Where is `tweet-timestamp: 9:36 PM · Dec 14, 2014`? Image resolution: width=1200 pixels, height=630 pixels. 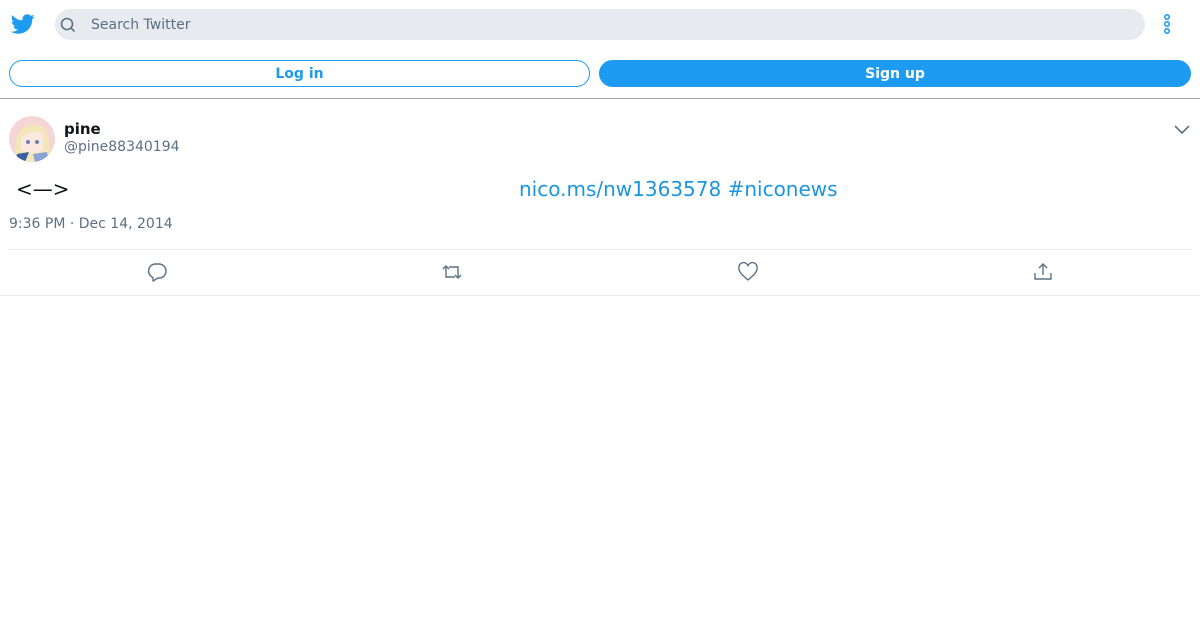 tweet-timestamp: 9:36 PM · Dec 14, 2014 is located at coordinates (91, 224).